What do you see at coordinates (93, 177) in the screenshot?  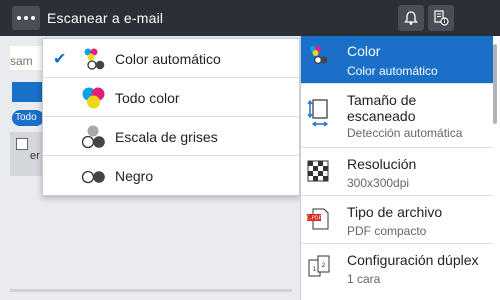 I see `black-icon` at bounding box center [93, 177].